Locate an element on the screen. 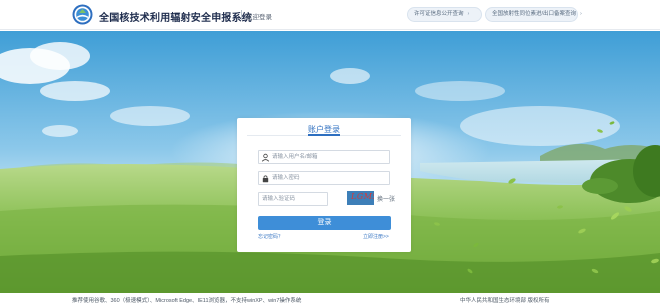  license-info-query-label: 许可证信息公开查询 is located at coordinates (439, 14).